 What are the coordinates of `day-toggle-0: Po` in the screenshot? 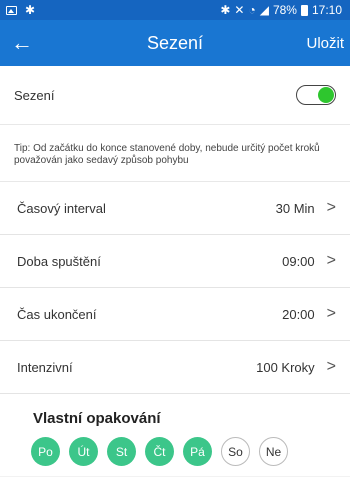 It's located at (45, 451).